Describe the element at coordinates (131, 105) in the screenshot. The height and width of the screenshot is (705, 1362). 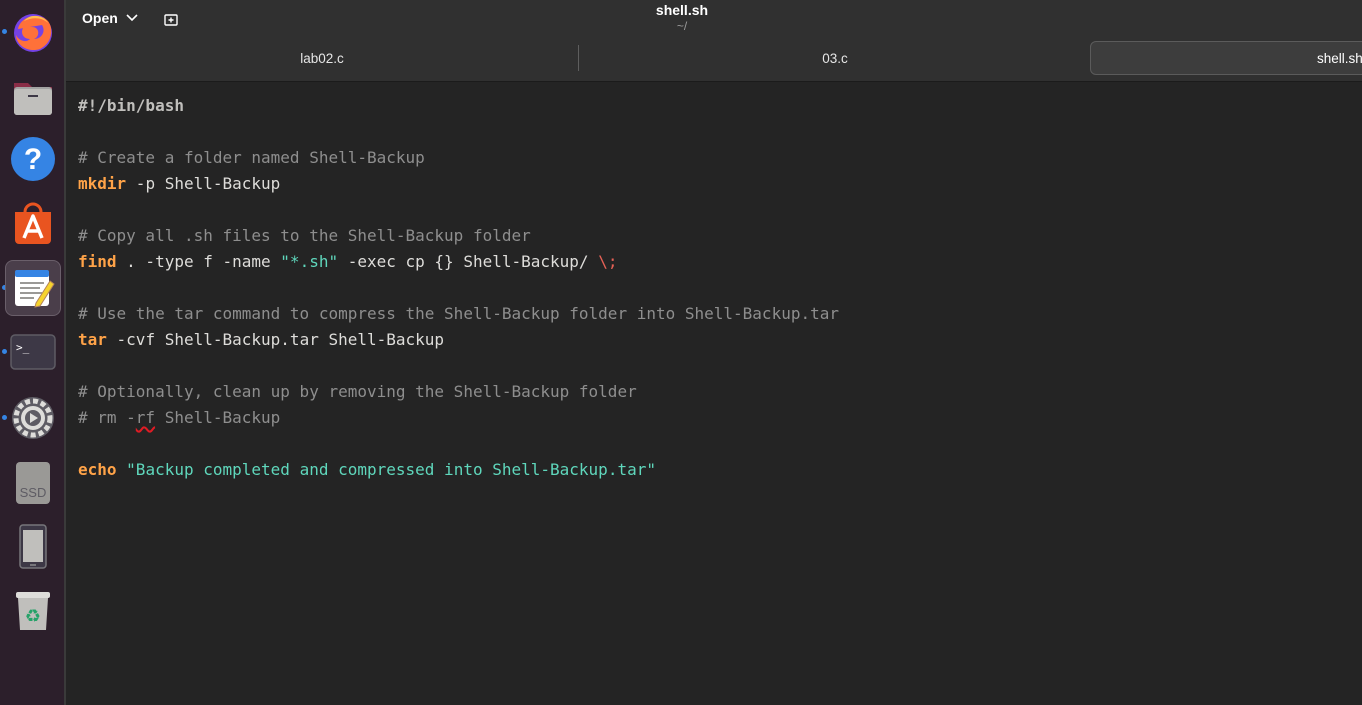
I see `shebang-text: #!/bin/bash` at that location.